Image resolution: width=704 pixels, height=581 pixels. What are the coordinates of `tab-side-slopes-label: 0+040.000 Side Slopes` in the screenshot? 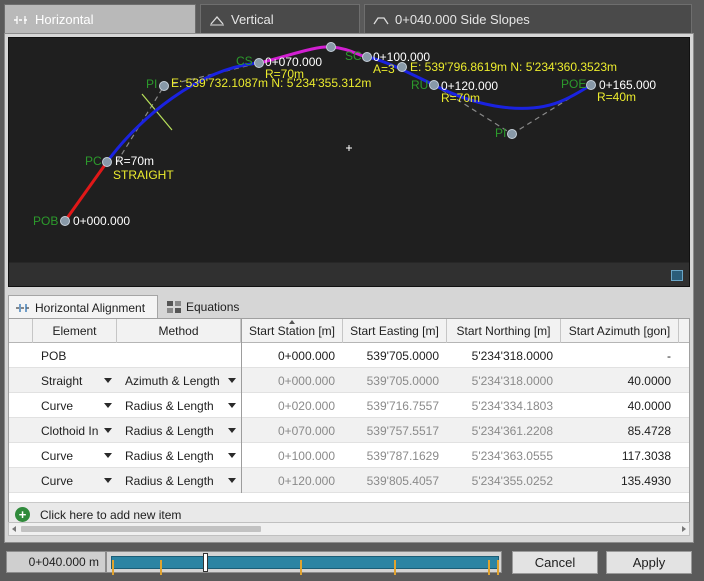 It's located at (462, 19).